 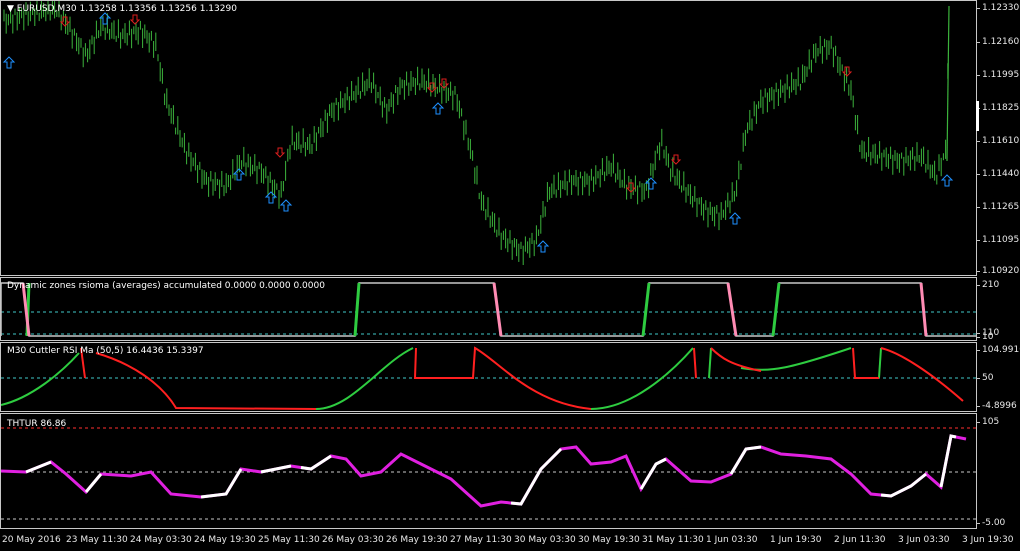 What do you see at coordinates (998, 309) in the screenshot?
I see `rsioma-axis: 210 110 10` at bounding box center [998, 309].